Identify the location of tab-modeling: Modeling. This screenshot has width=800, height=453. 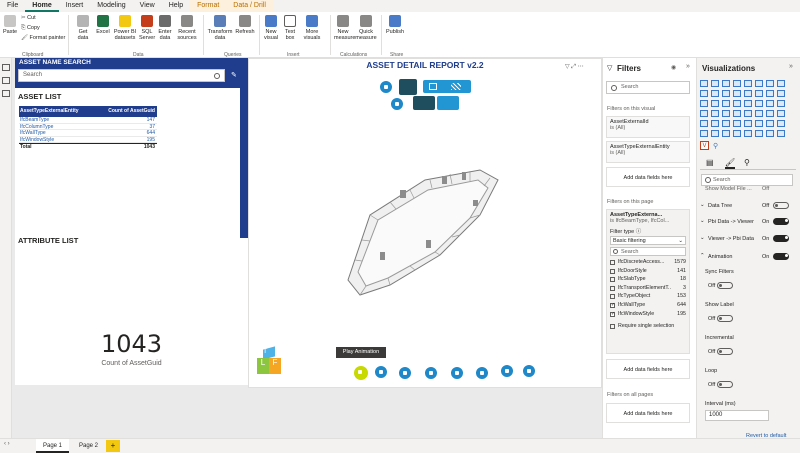
(111, 6).